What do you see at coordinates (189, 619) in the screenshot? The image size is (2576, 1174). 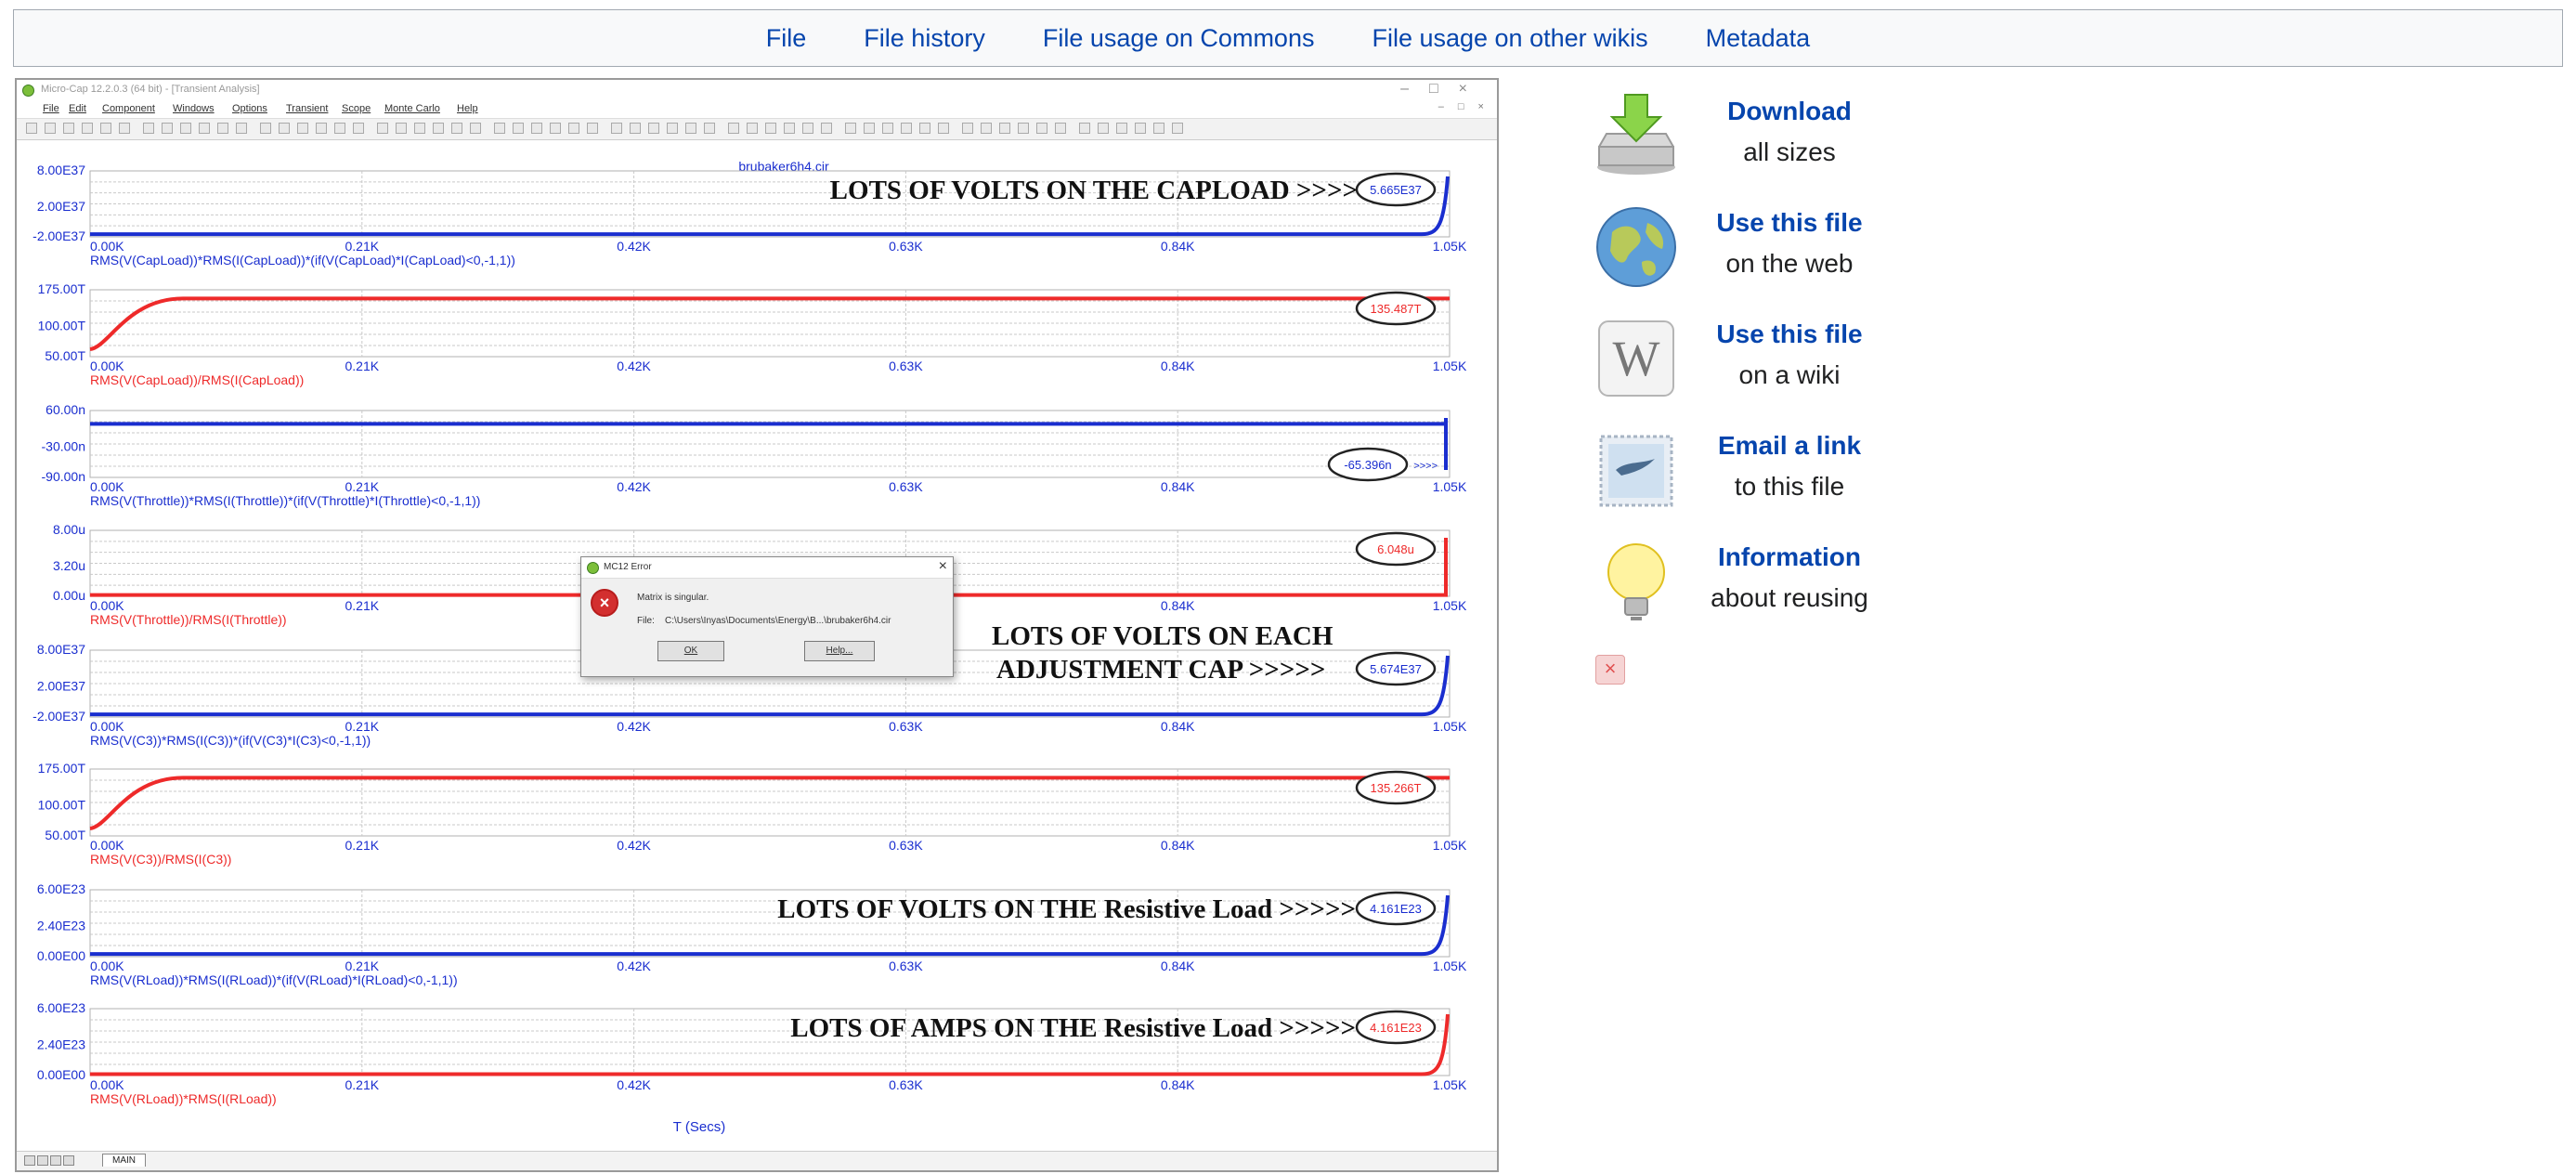 I see `trace-expression: RMS(V(Throttle))/RMS(I(Throttle))` at bounding box center [189, 619].